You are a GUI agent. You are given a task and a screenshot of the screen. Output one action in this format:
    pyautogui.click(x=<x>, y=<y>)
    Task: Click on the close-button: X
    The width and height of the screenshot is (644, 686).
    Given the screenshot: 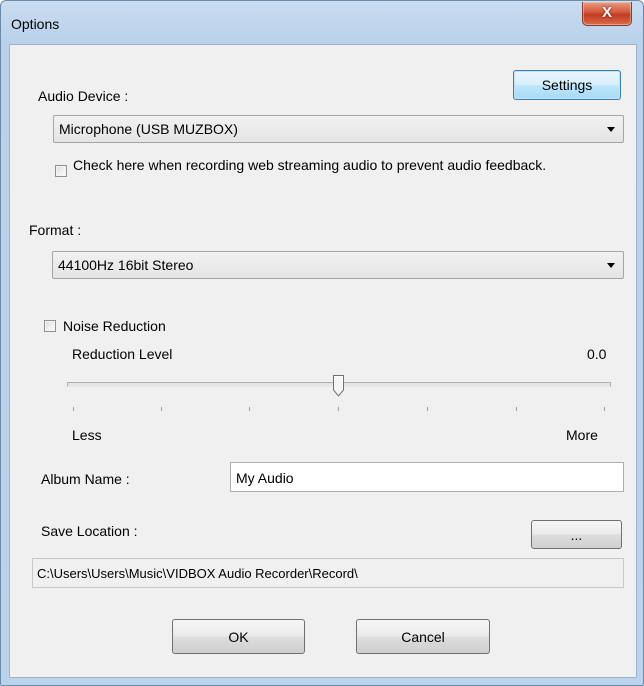 What is the action you would take?
    pyautogui.click(x=607, y=14)
    